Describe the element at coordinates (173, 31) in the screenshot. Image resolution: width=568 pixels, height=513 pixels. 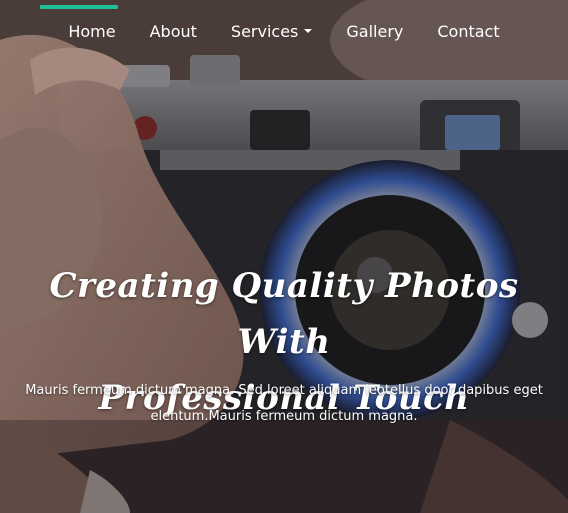
I see `nav-about-link: About` at that location.